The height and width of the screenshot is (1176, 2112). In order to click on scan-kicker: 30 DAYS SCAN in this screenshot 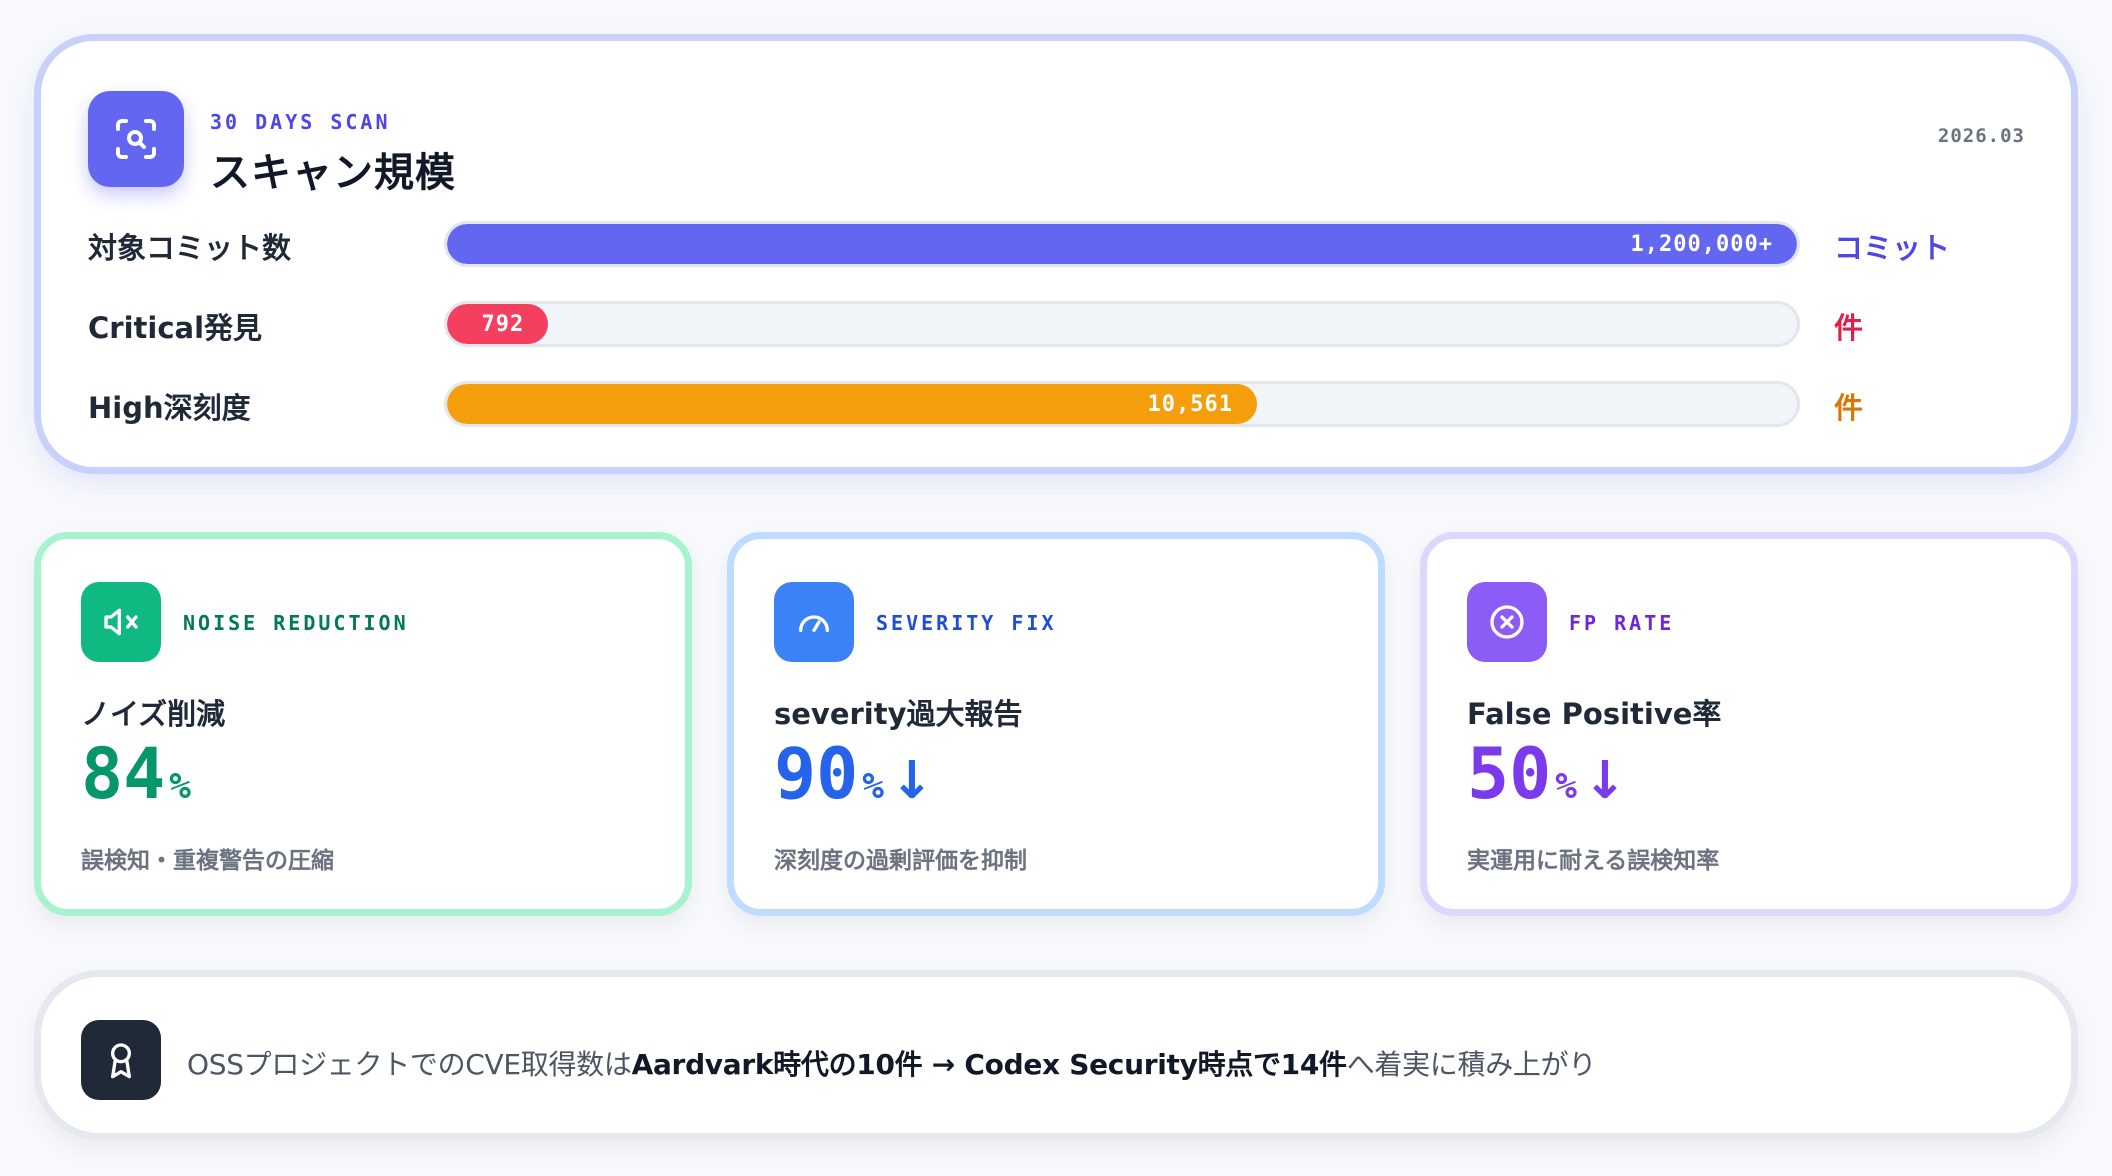, I will do `click(300, 122)`.